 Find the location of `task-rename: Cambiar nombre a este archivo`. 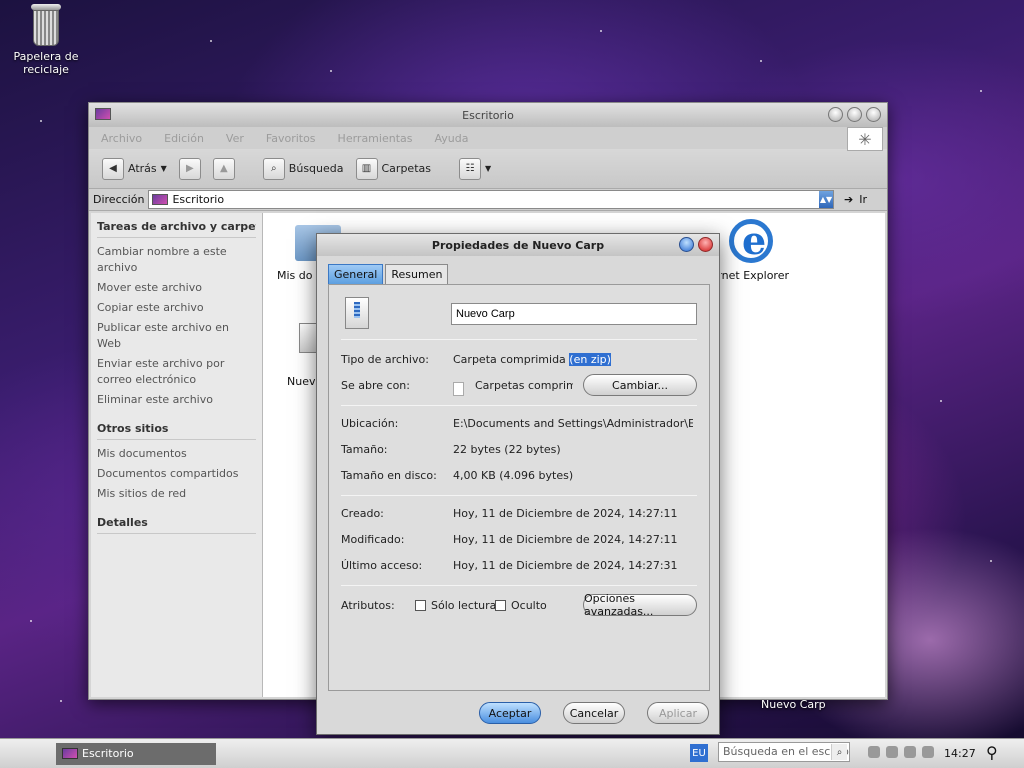

task-rename: Cambiar nombre a este archivo is located at coordinates (176, 260).